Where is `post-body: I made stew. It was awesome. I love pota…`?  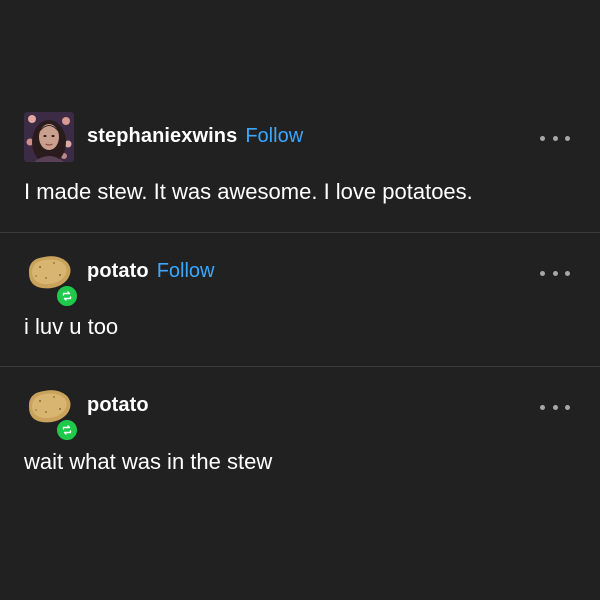 post-body: I made stew. It was awesome. I love pota… is located at coordinates (248, 191).